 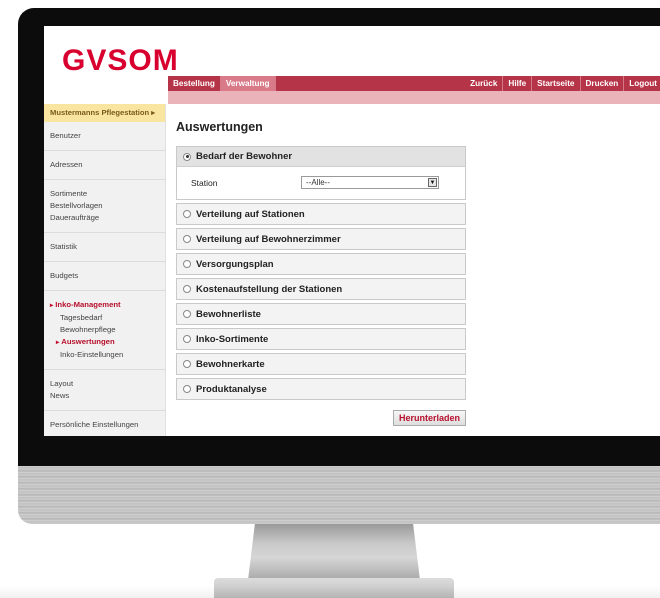 I want to click on sidebar-item-auswertungen: ▸ Auswertungen, so click(x=104, y=342).